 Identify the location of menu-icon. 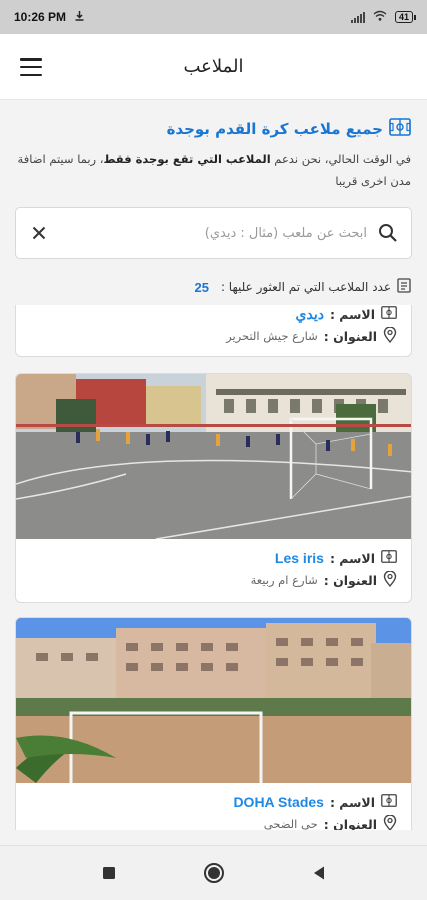
(31, 67).